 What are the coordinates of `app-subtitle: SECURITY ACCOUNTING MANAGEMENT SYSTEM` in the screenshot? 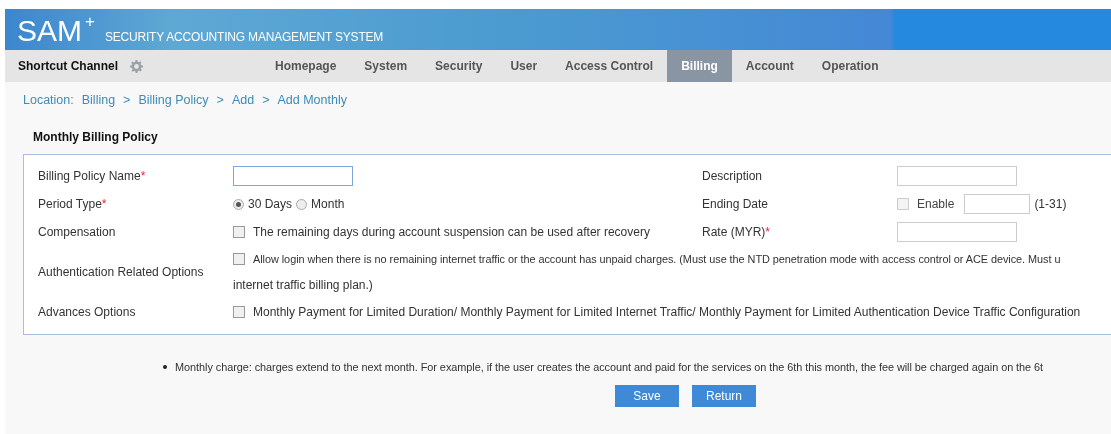 It's located at (244, 38).